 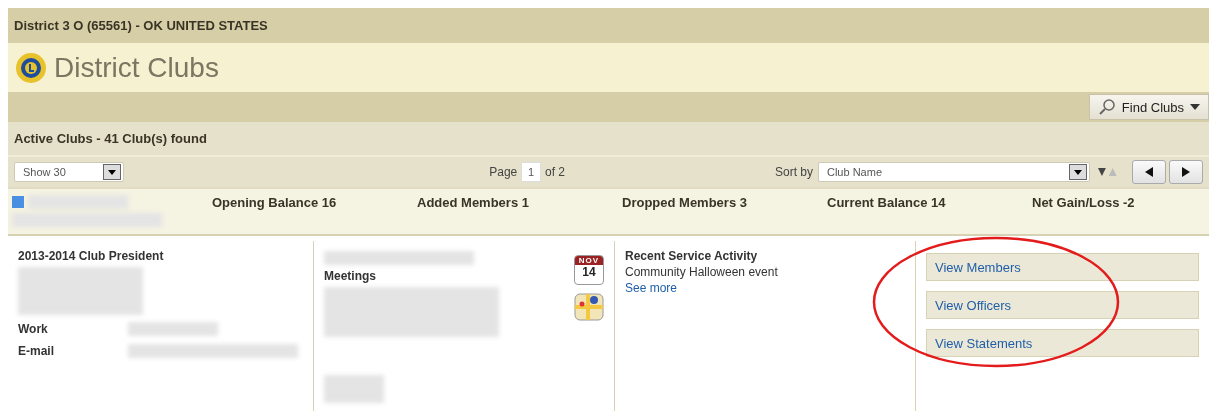 What do you see at coordinates (531, 172) in the screenshot?
I see `page-field: 1` at bounding box center [531, 172].